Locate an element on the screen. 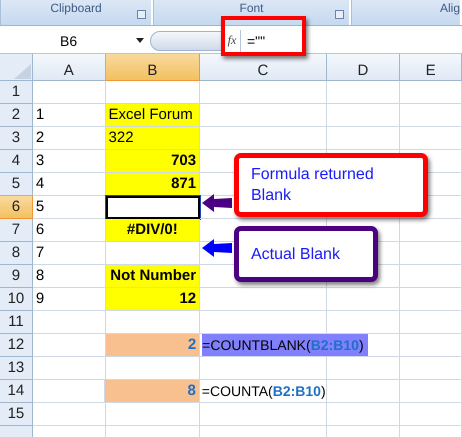 The height and width of the screenshot is (437, 462). callout-text: Formula returned Blank is located at coordinates (313, 185).